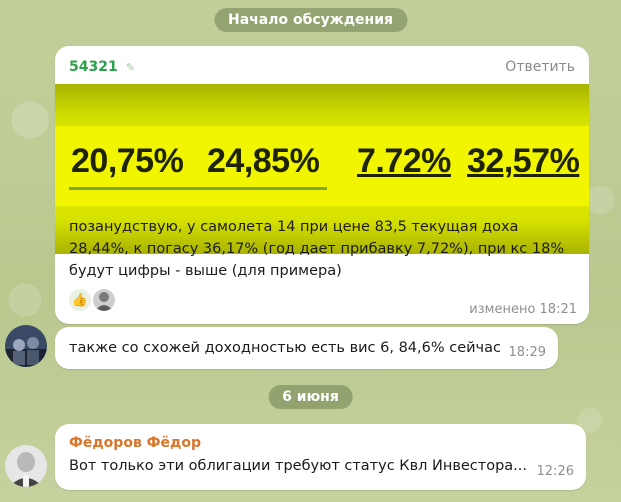  I want to click on reactions: 👍, so click(92, 300).